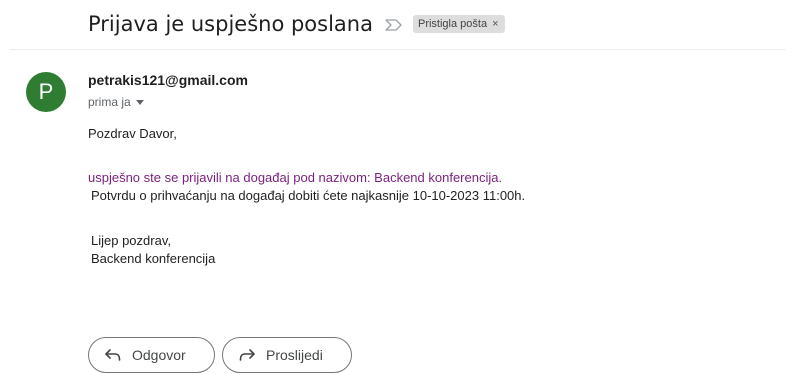 The width and height of the screenshot is (786, 374). I want to click on reply-button-label: Odgovor, so click(159, 355).